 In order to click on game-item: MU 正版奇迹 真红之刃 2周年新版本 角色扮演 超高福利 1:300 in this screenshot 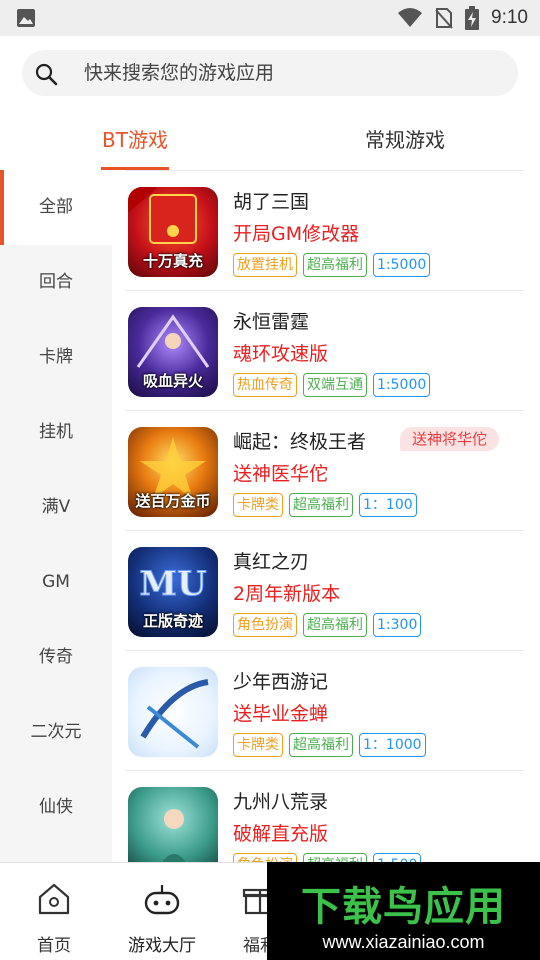, I will do `click(325, 591)`.